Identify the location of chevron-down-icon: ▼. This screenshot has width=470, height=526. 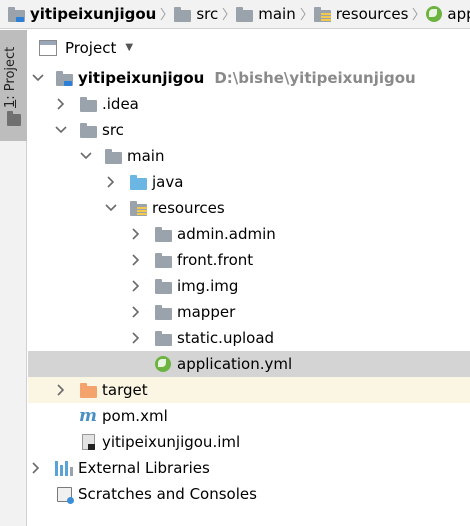
(129, 47).